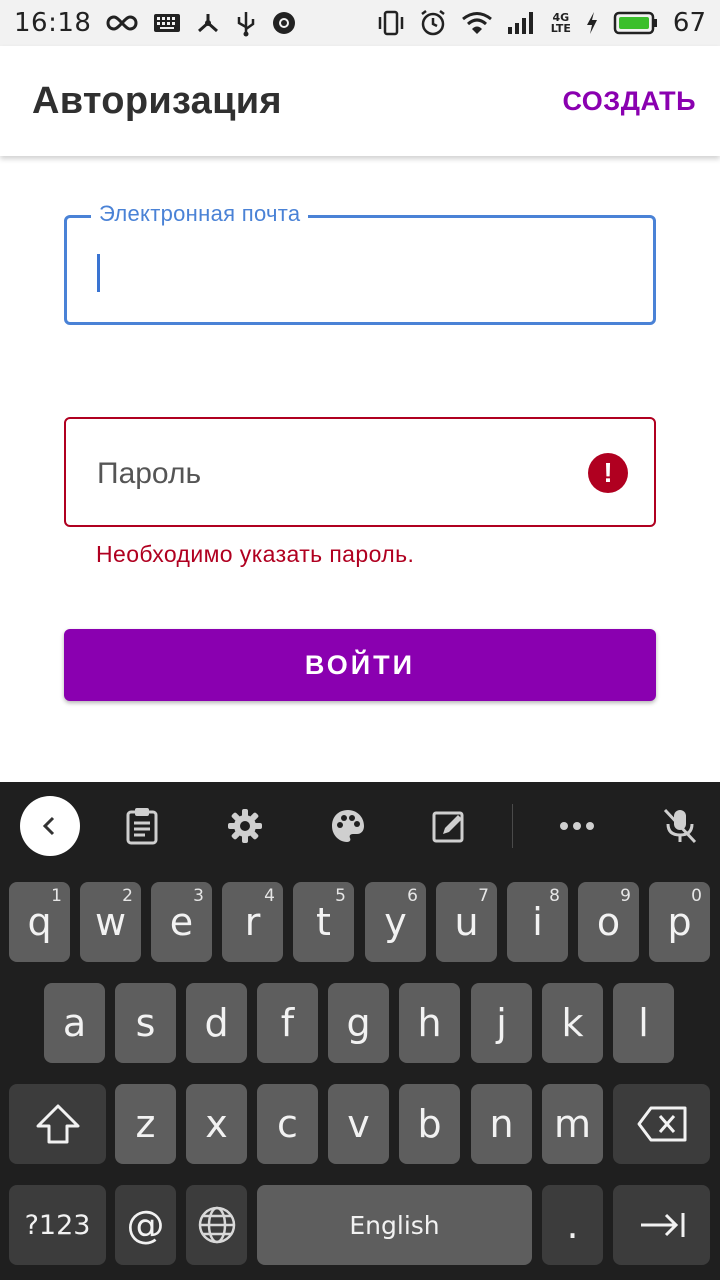 This screenshot has width=720, height=1280. Describe the element at coordinates (145, 1124) in the screenshot. I see `key-z: z` at that location.